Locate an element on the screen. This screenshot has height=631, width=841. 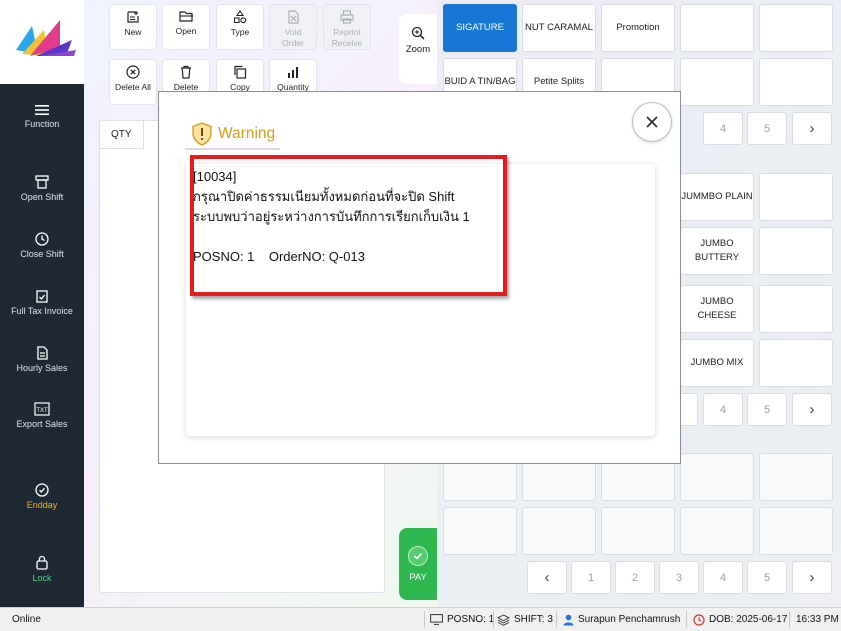
bottom-page-1: 1 is located at coordinates (591, 577).